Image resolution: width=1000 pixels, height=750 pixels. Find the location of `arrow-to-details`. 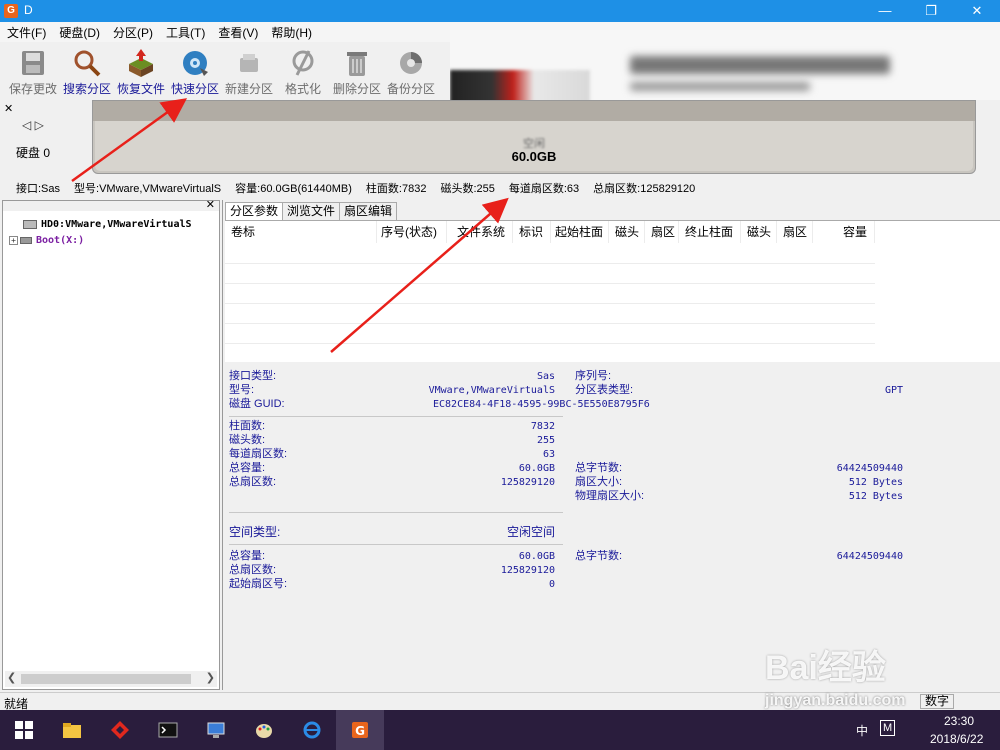

arrow-to-details is located at coordinates (419, 275).